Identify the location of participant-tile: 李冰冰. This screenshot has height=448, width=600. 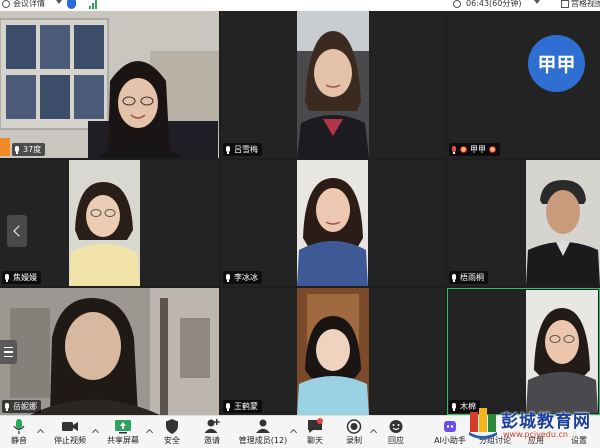
(333, 223).